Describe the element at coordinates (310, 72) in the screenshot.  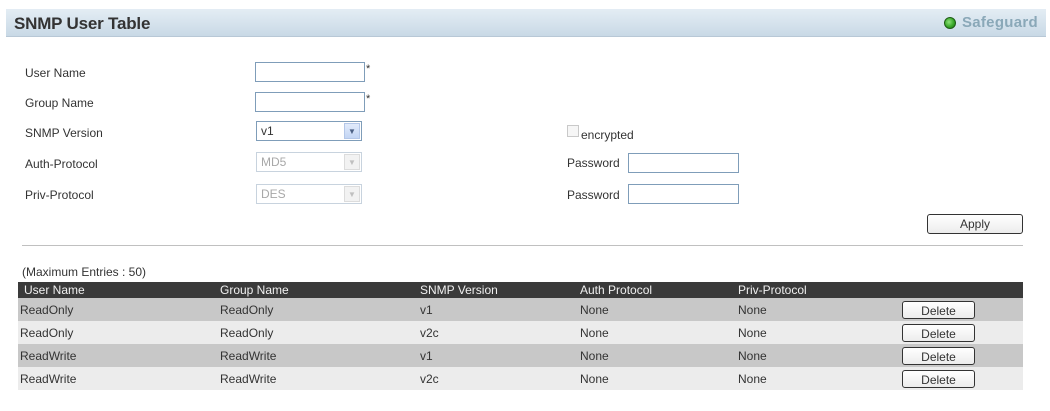
I see `user-name-input` at that location.